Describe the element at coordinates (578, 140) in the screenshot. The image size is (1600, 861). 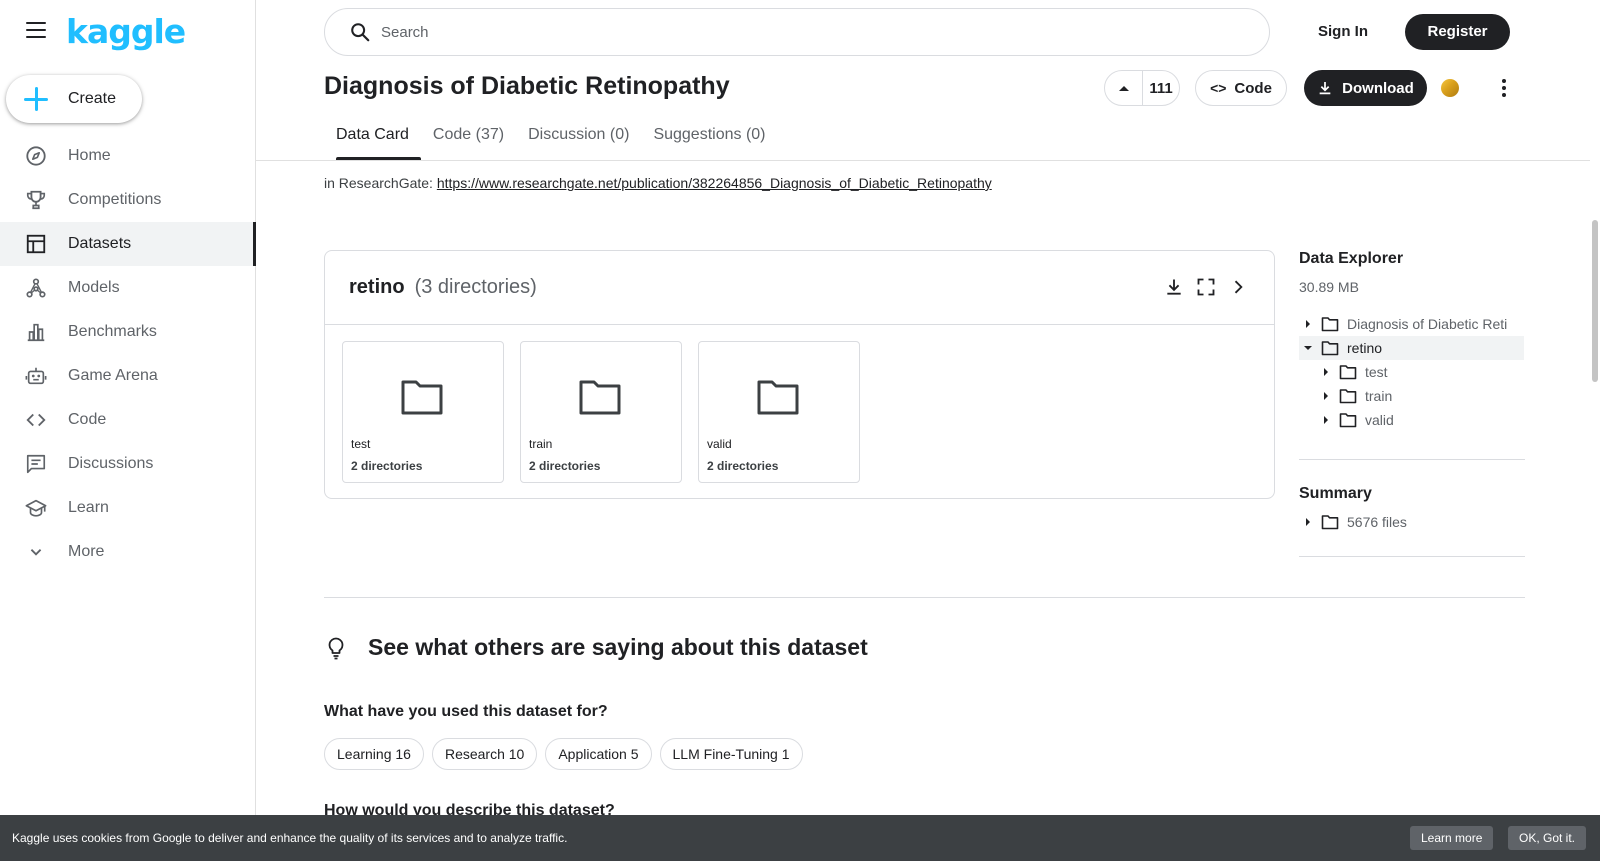
I see `tab-discussion: Discussion (0)` at that location.